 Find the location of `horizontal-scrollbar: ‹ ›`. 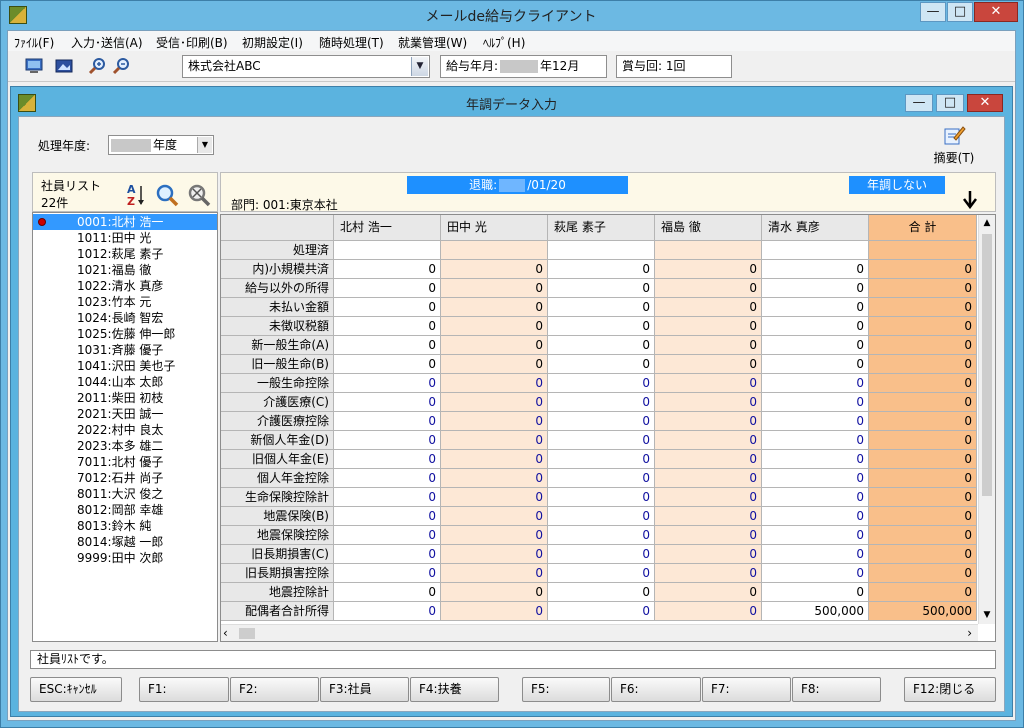

horizontal-scrollbar: ‹ › is located at coordinates (599, 632).